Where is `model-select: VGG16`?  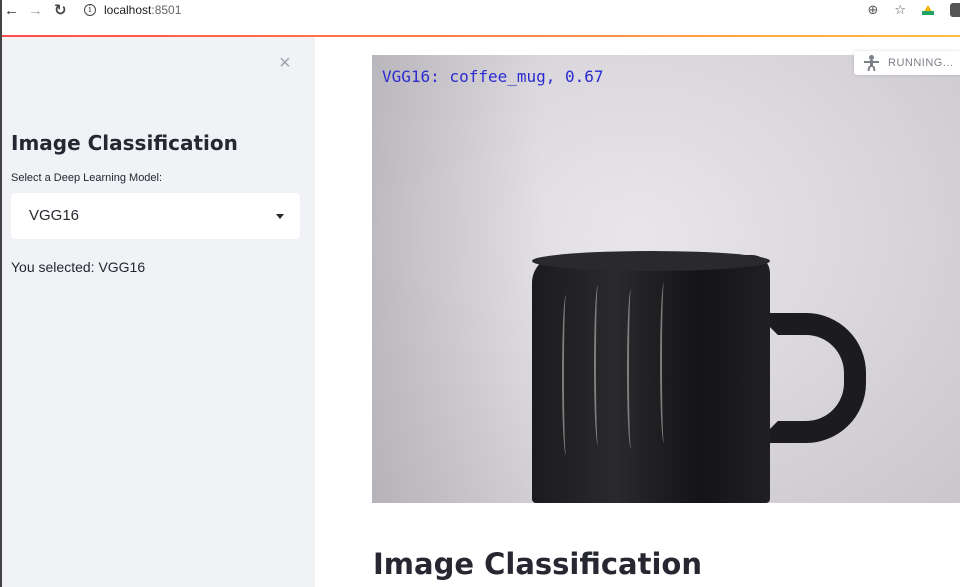
model-select: VGG16 is located at coordinates (155, 216).